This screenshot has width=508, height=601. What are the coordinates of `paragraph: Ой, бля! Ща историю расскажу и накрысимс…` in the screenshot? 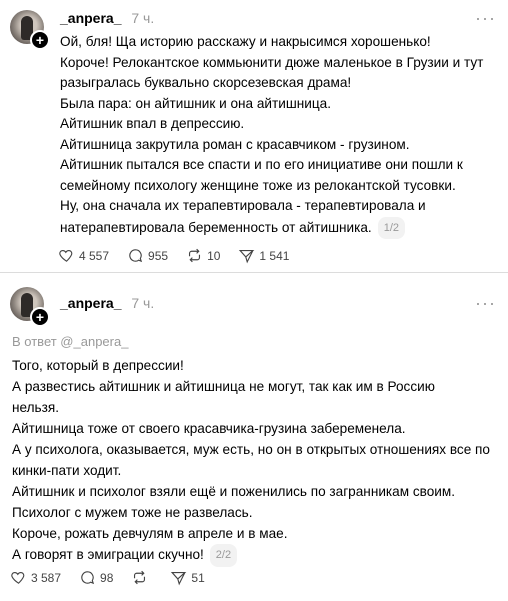 It's located at (245, 41).